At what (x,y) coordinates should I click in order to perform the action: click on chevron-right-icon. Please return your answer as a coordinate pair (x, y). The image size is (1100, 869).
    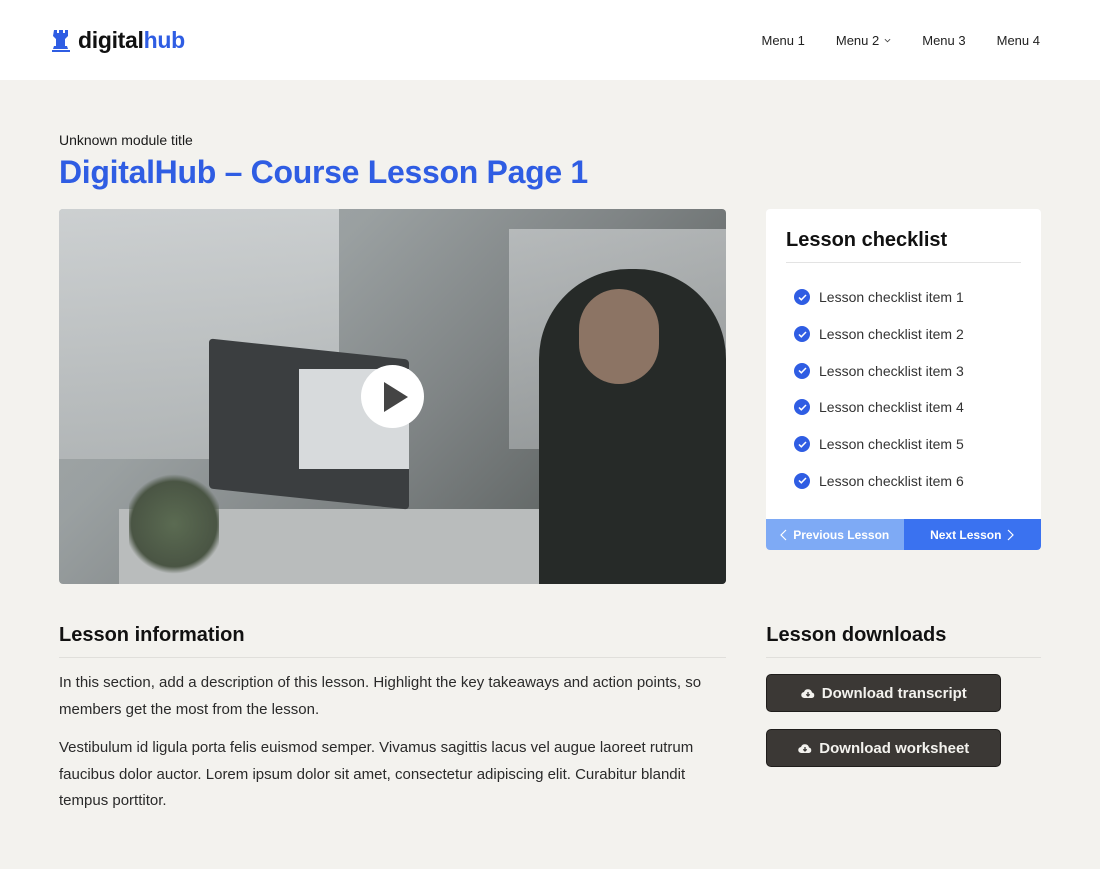
    Looking at the image, I should click on (1011, 535).